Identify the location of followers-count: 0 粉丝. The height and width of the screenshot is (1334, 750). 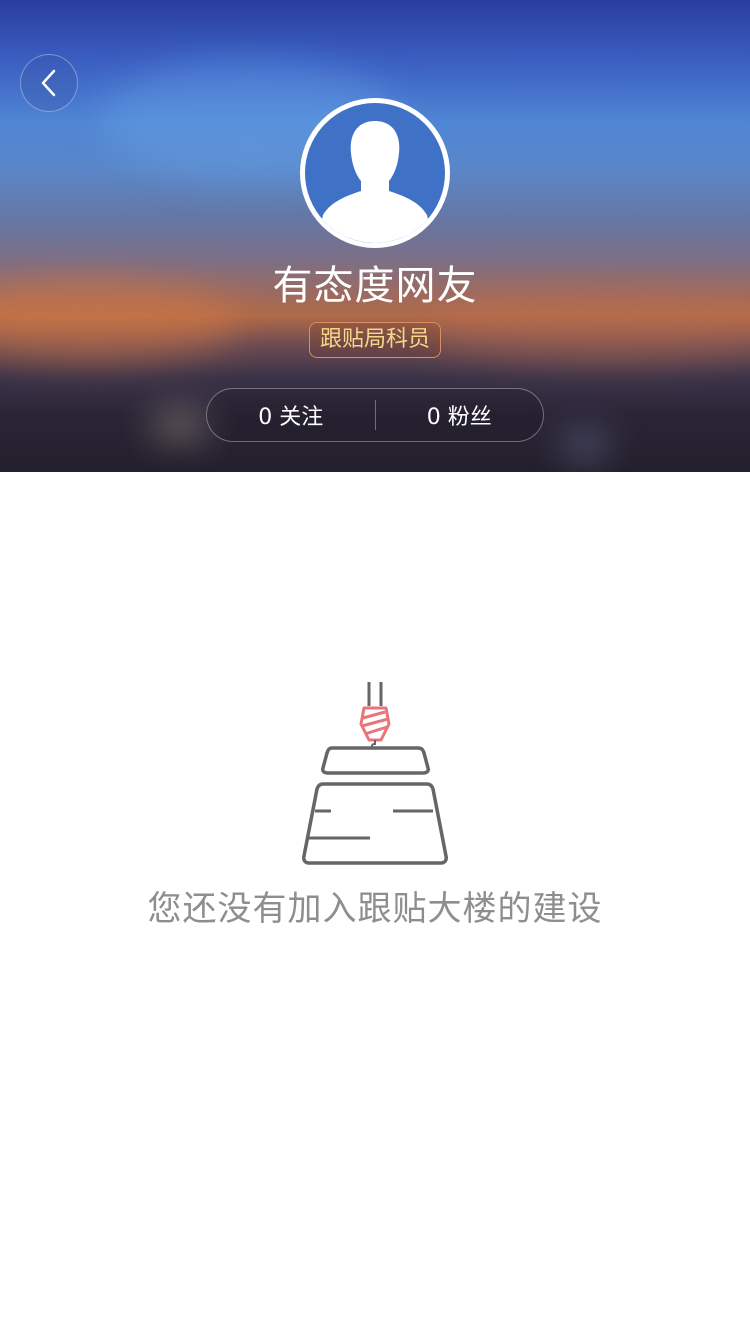
(460, 415).